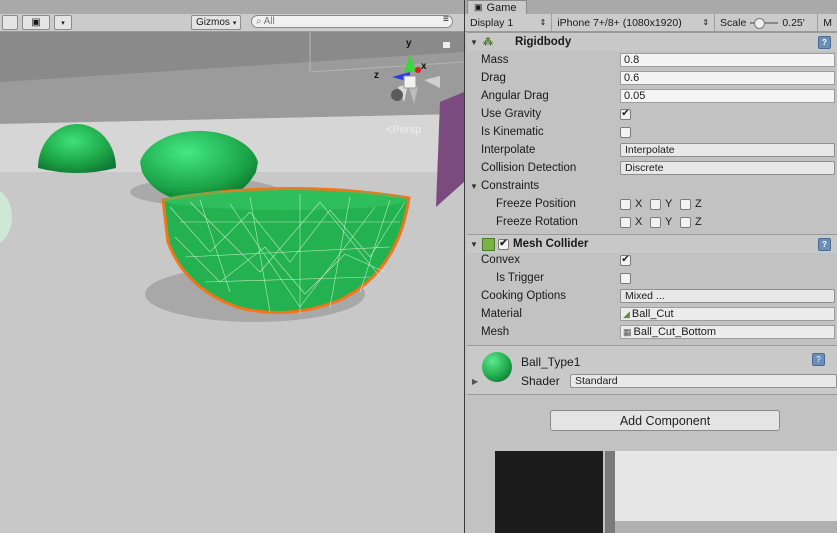  I want to click on mesh-collider-icon, so click(488, 244).